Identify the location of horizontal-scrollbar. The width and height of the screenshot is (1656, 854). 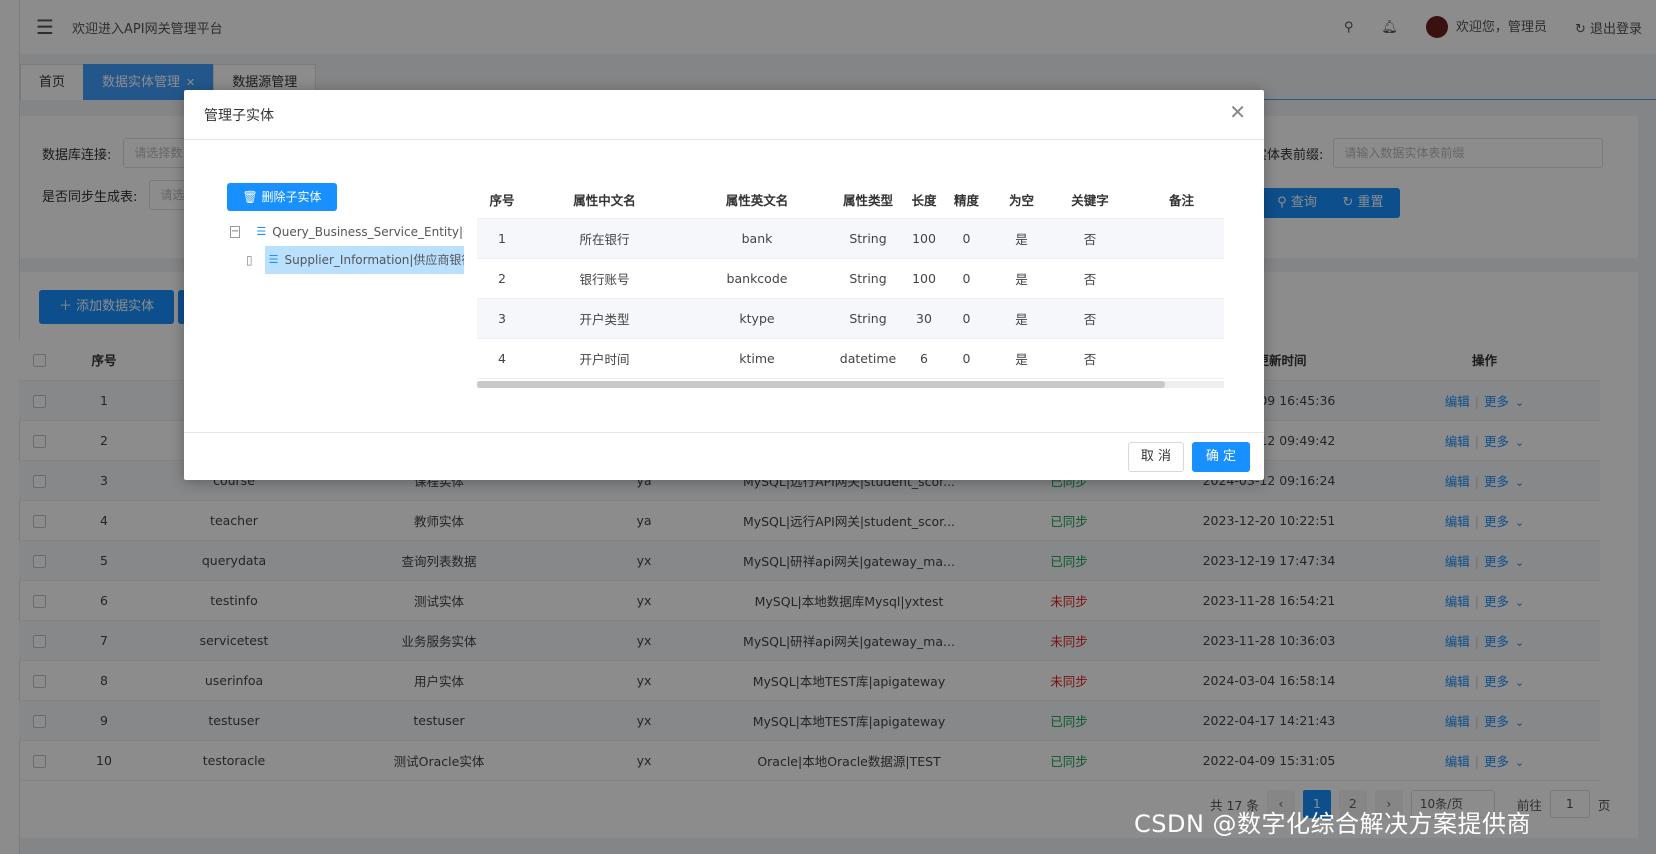
(850, 384).